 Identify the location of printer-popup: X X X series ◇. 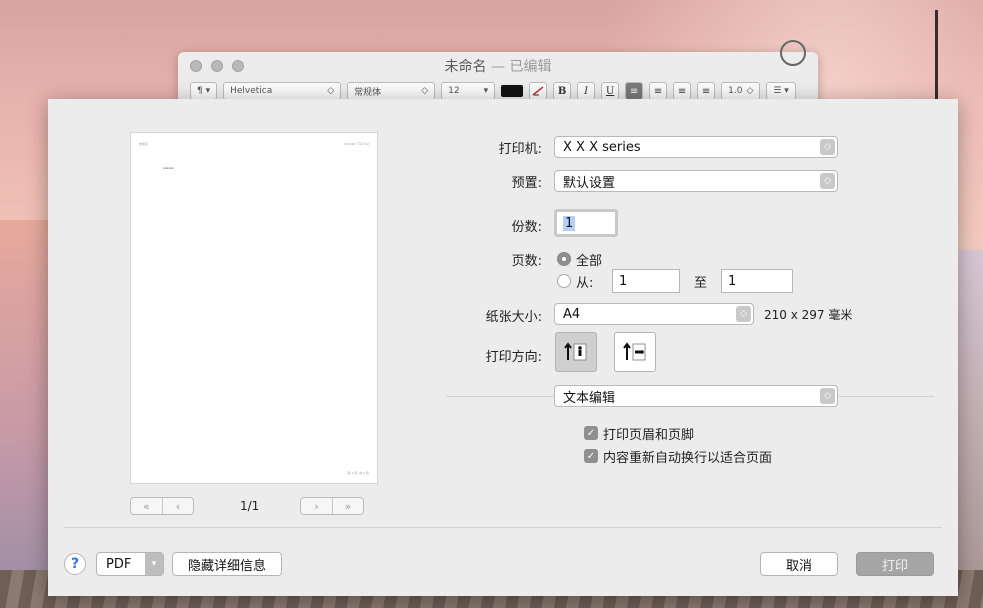
(696, 147).